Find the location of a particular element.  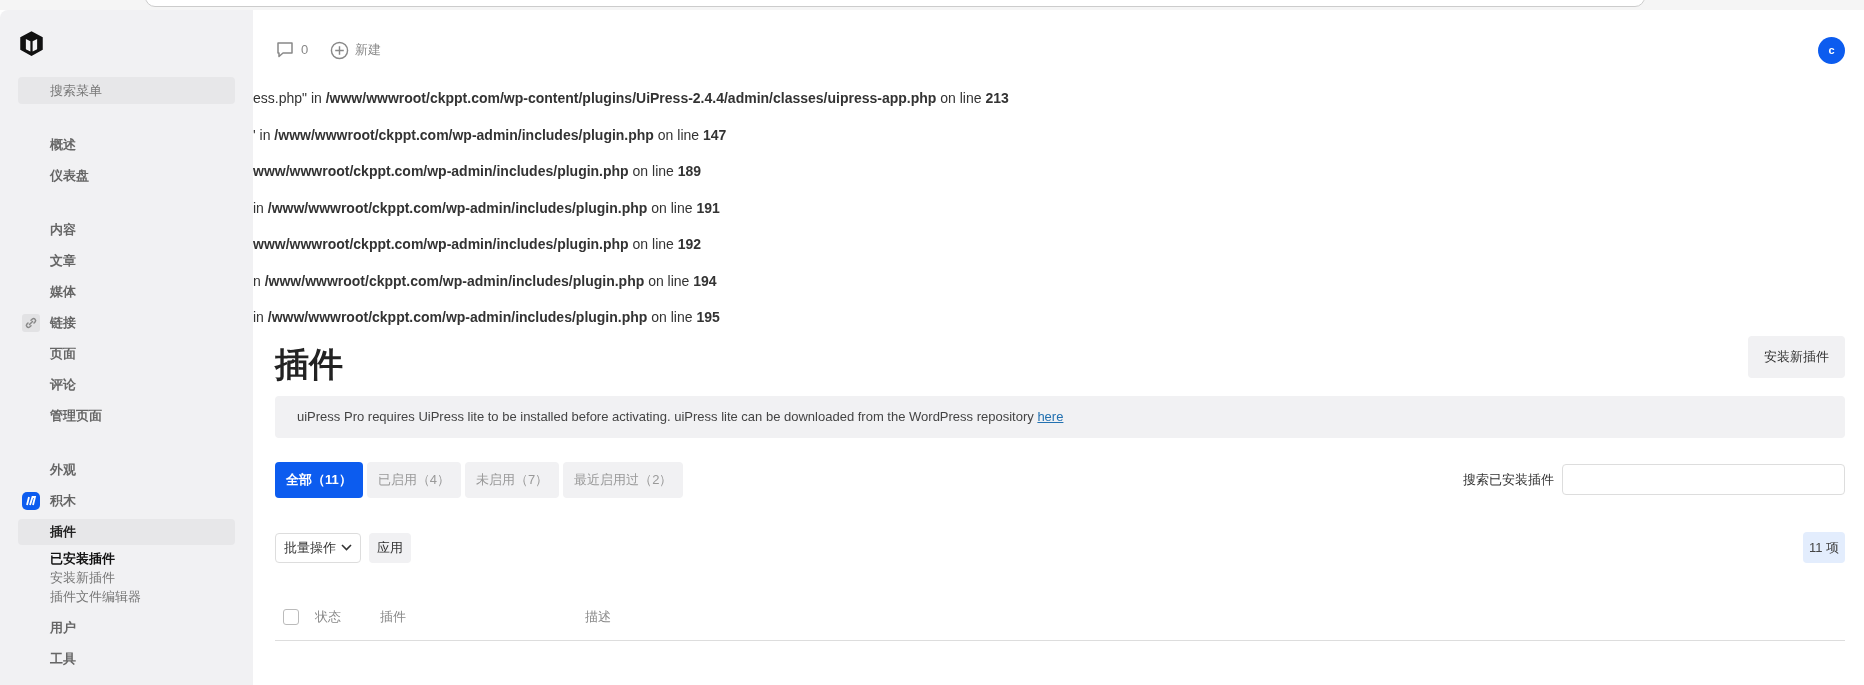

menu-item: 用户 is located at coordinates (126, 628).